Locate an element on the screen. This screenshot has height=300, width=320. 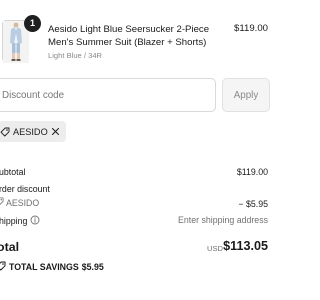
discount-code-input is located at coordinates (108, 95).